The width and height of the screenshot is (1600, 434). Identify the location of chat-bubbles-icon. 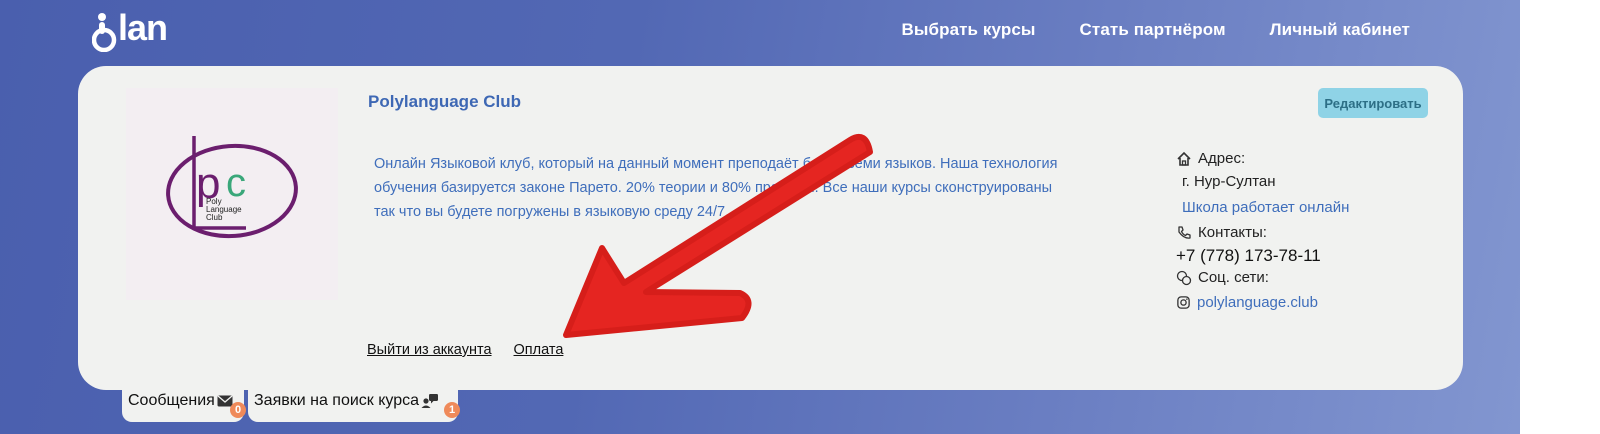
(1184, 277).